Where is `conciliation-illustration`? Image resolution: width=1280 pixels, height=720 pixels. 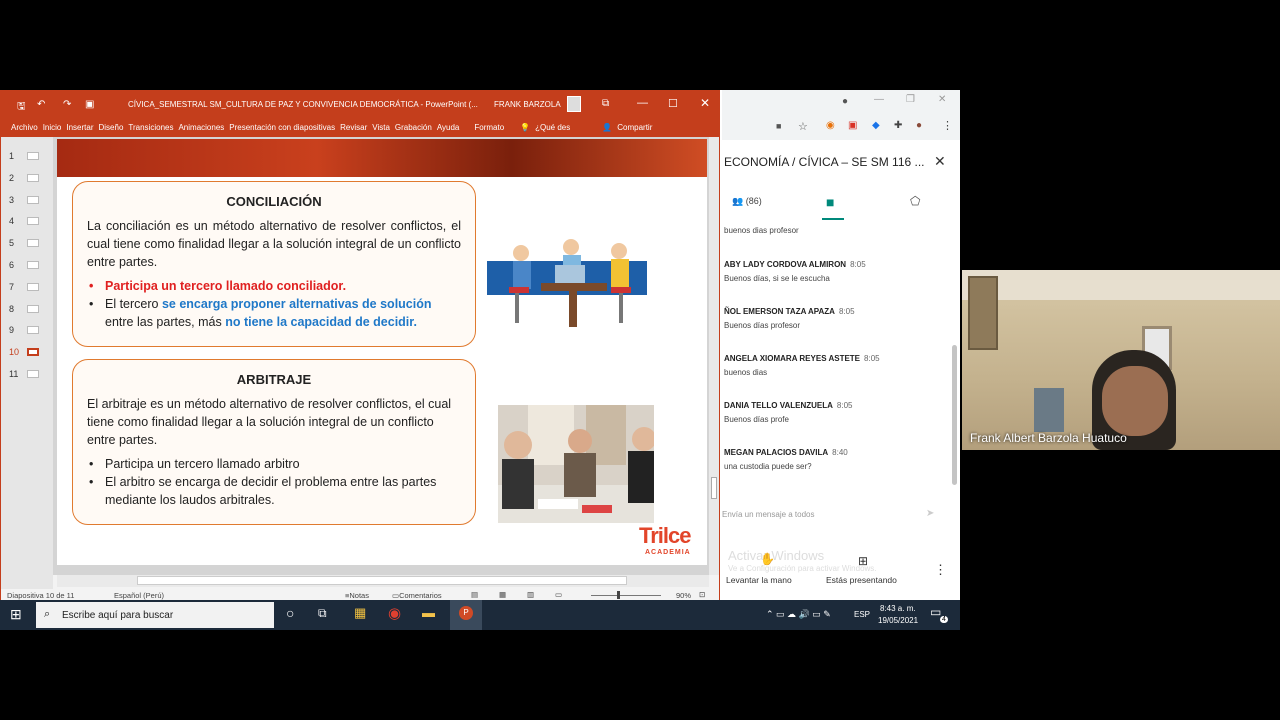 conciliation-illustration is located at coordinates (567, 283).